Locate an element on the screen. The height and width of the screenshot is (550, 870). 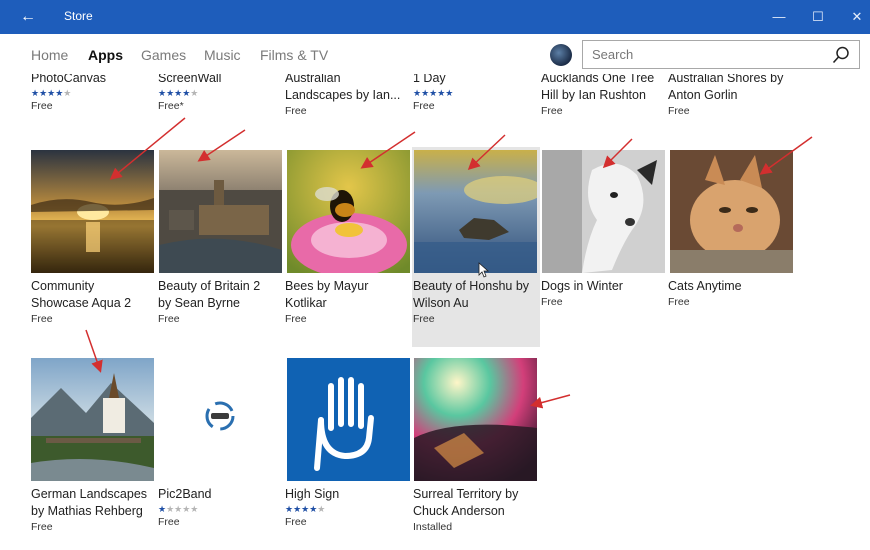
thumbnail-high-sign is located at coordinates (348, 419).